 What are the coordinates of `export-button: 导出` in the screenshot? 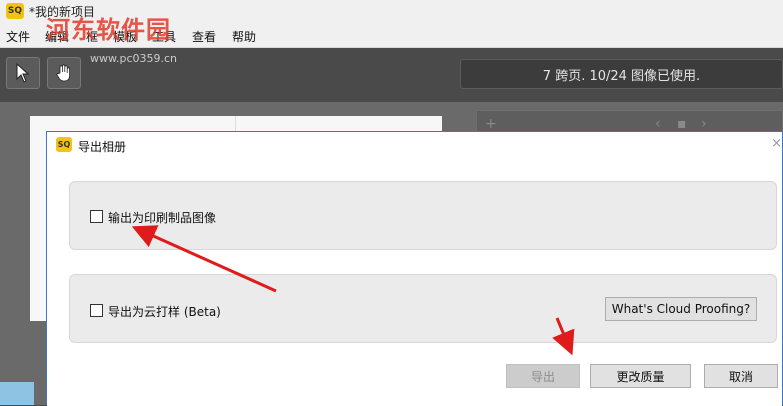 It's located at (543, 376).